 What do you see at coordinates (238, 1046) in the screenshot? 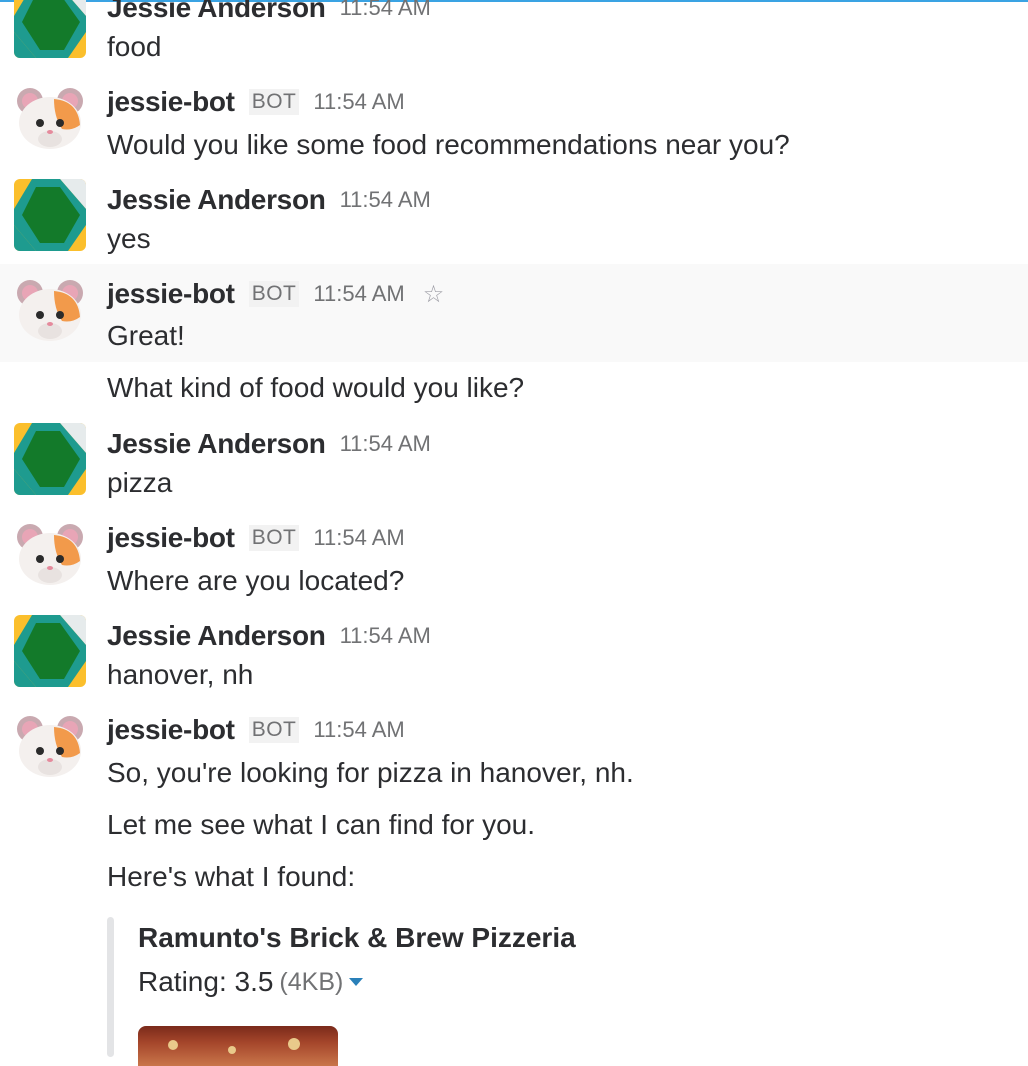
I see `attachment-image` at bounding box center [238, 1046].